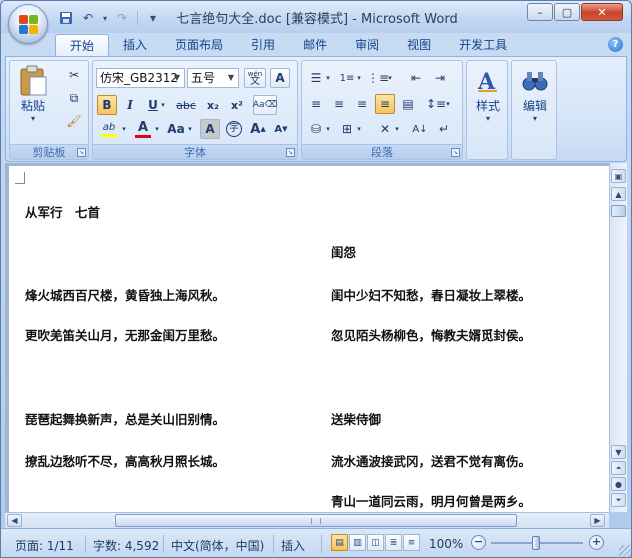 The height and width of the screenshot is (558, 632). Describe the element at coordinates (483, 45) in the screenshot. I see `tab-developer: 开发工具` at that location.